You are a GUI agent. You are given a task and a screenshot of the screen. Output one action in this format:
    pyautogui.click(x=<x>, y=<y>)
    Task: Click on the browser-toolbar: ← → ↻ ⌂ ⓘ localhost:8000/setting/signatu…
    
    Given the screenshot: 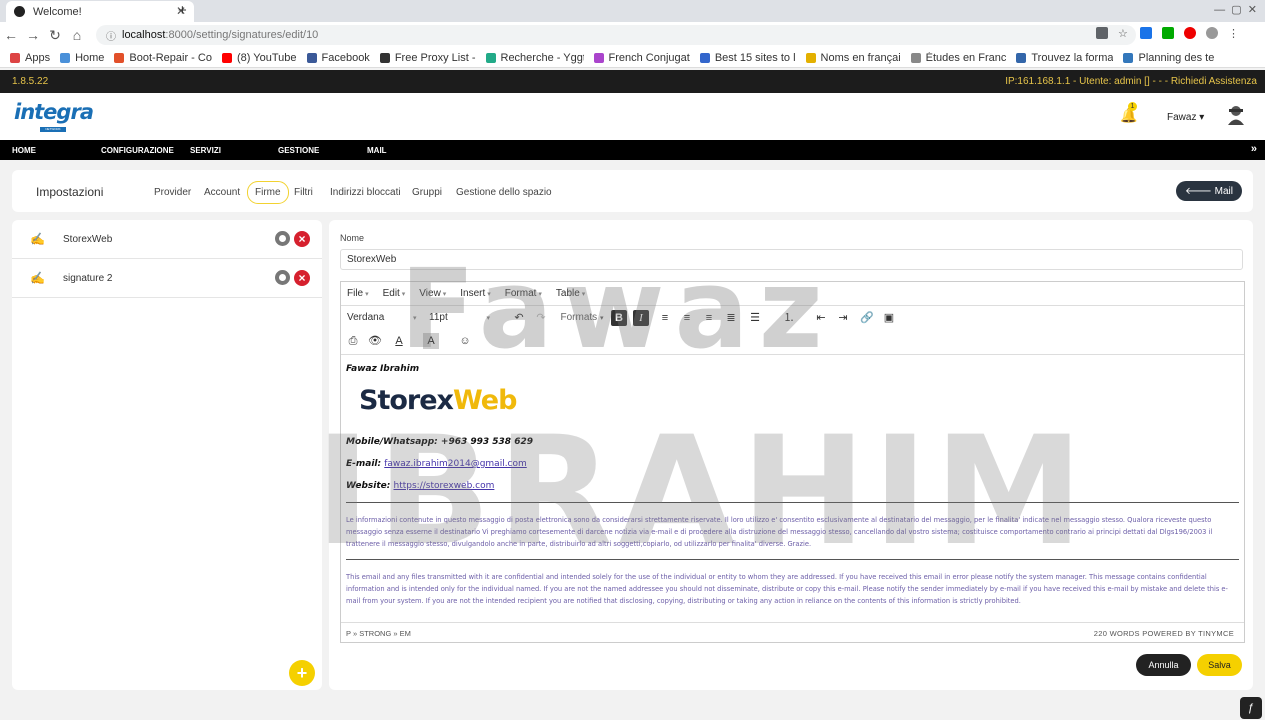 What is the action you would take?
    pyautogui.click(x=632, y=35)
    